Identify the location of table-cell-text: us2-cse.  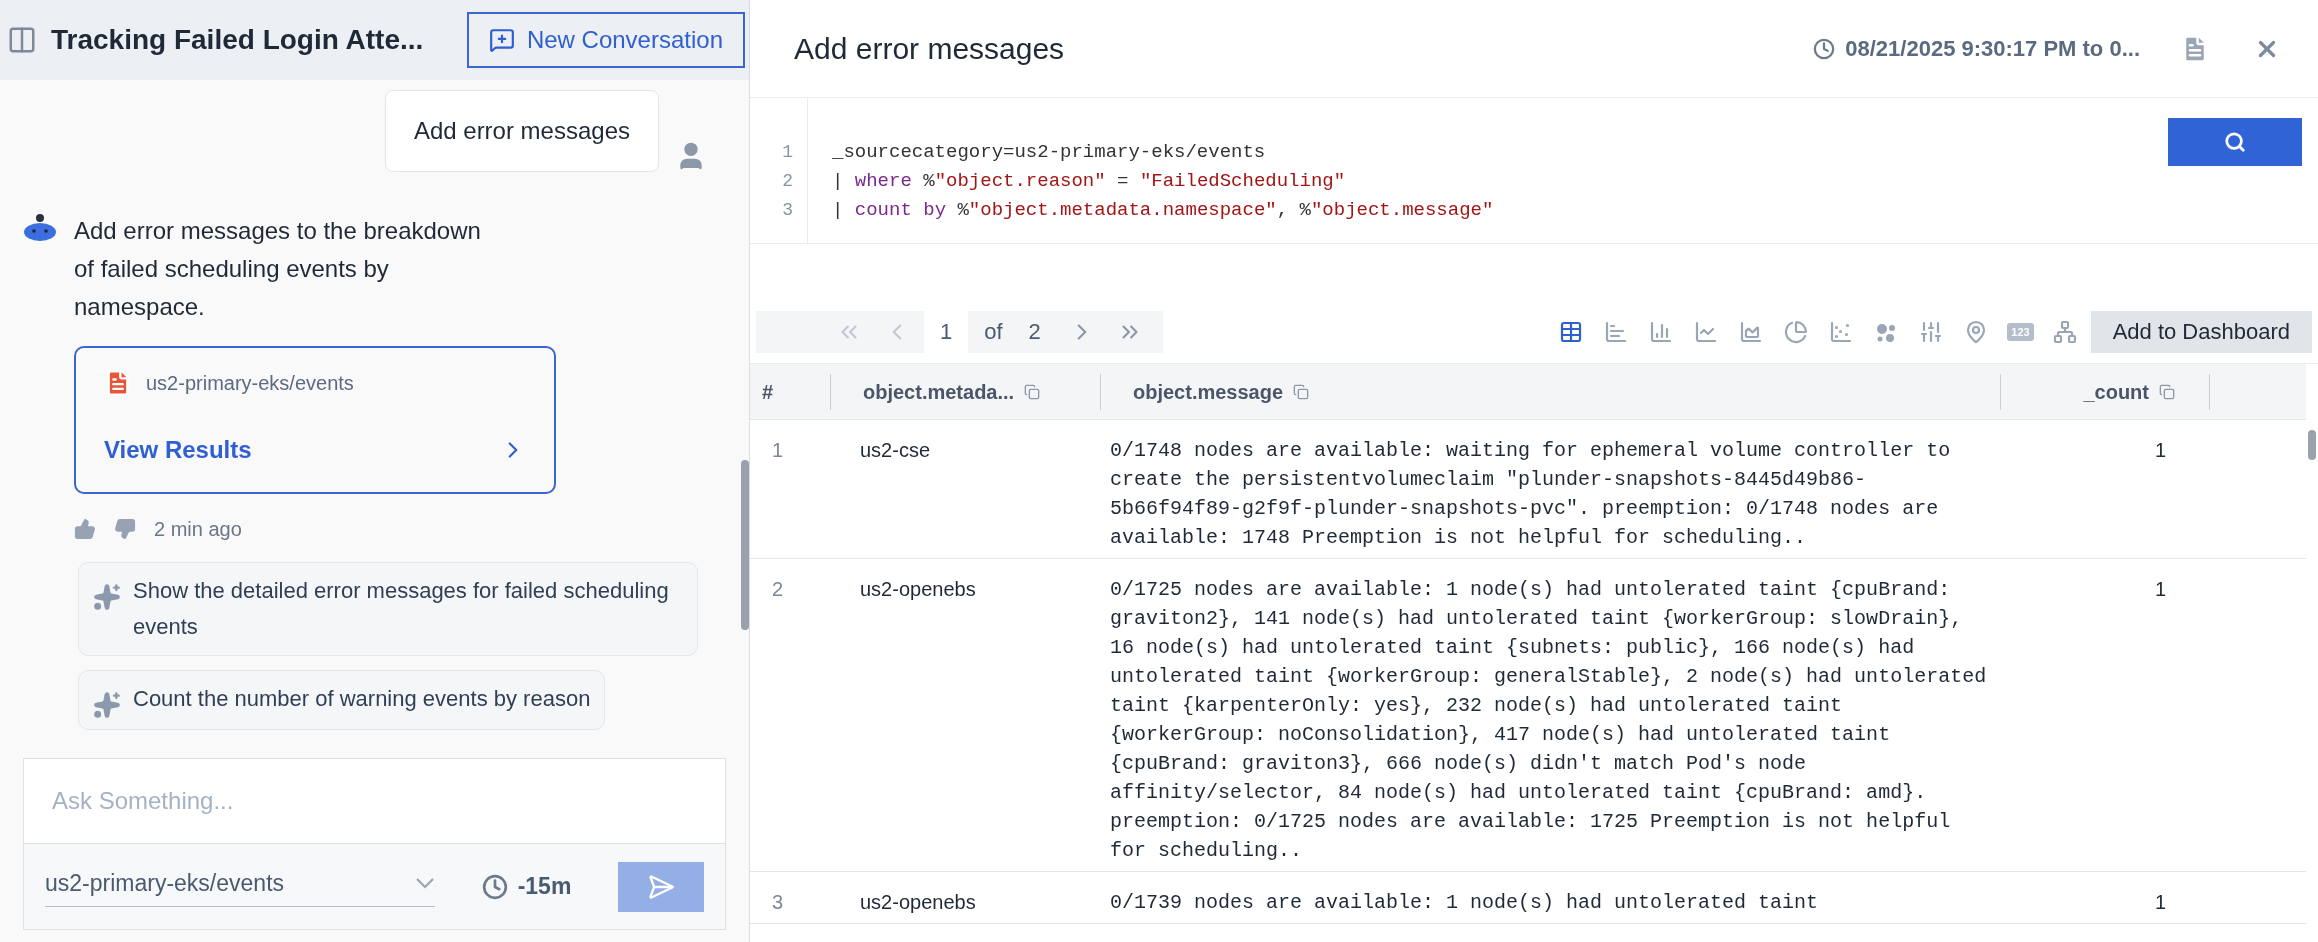
(895, 450).